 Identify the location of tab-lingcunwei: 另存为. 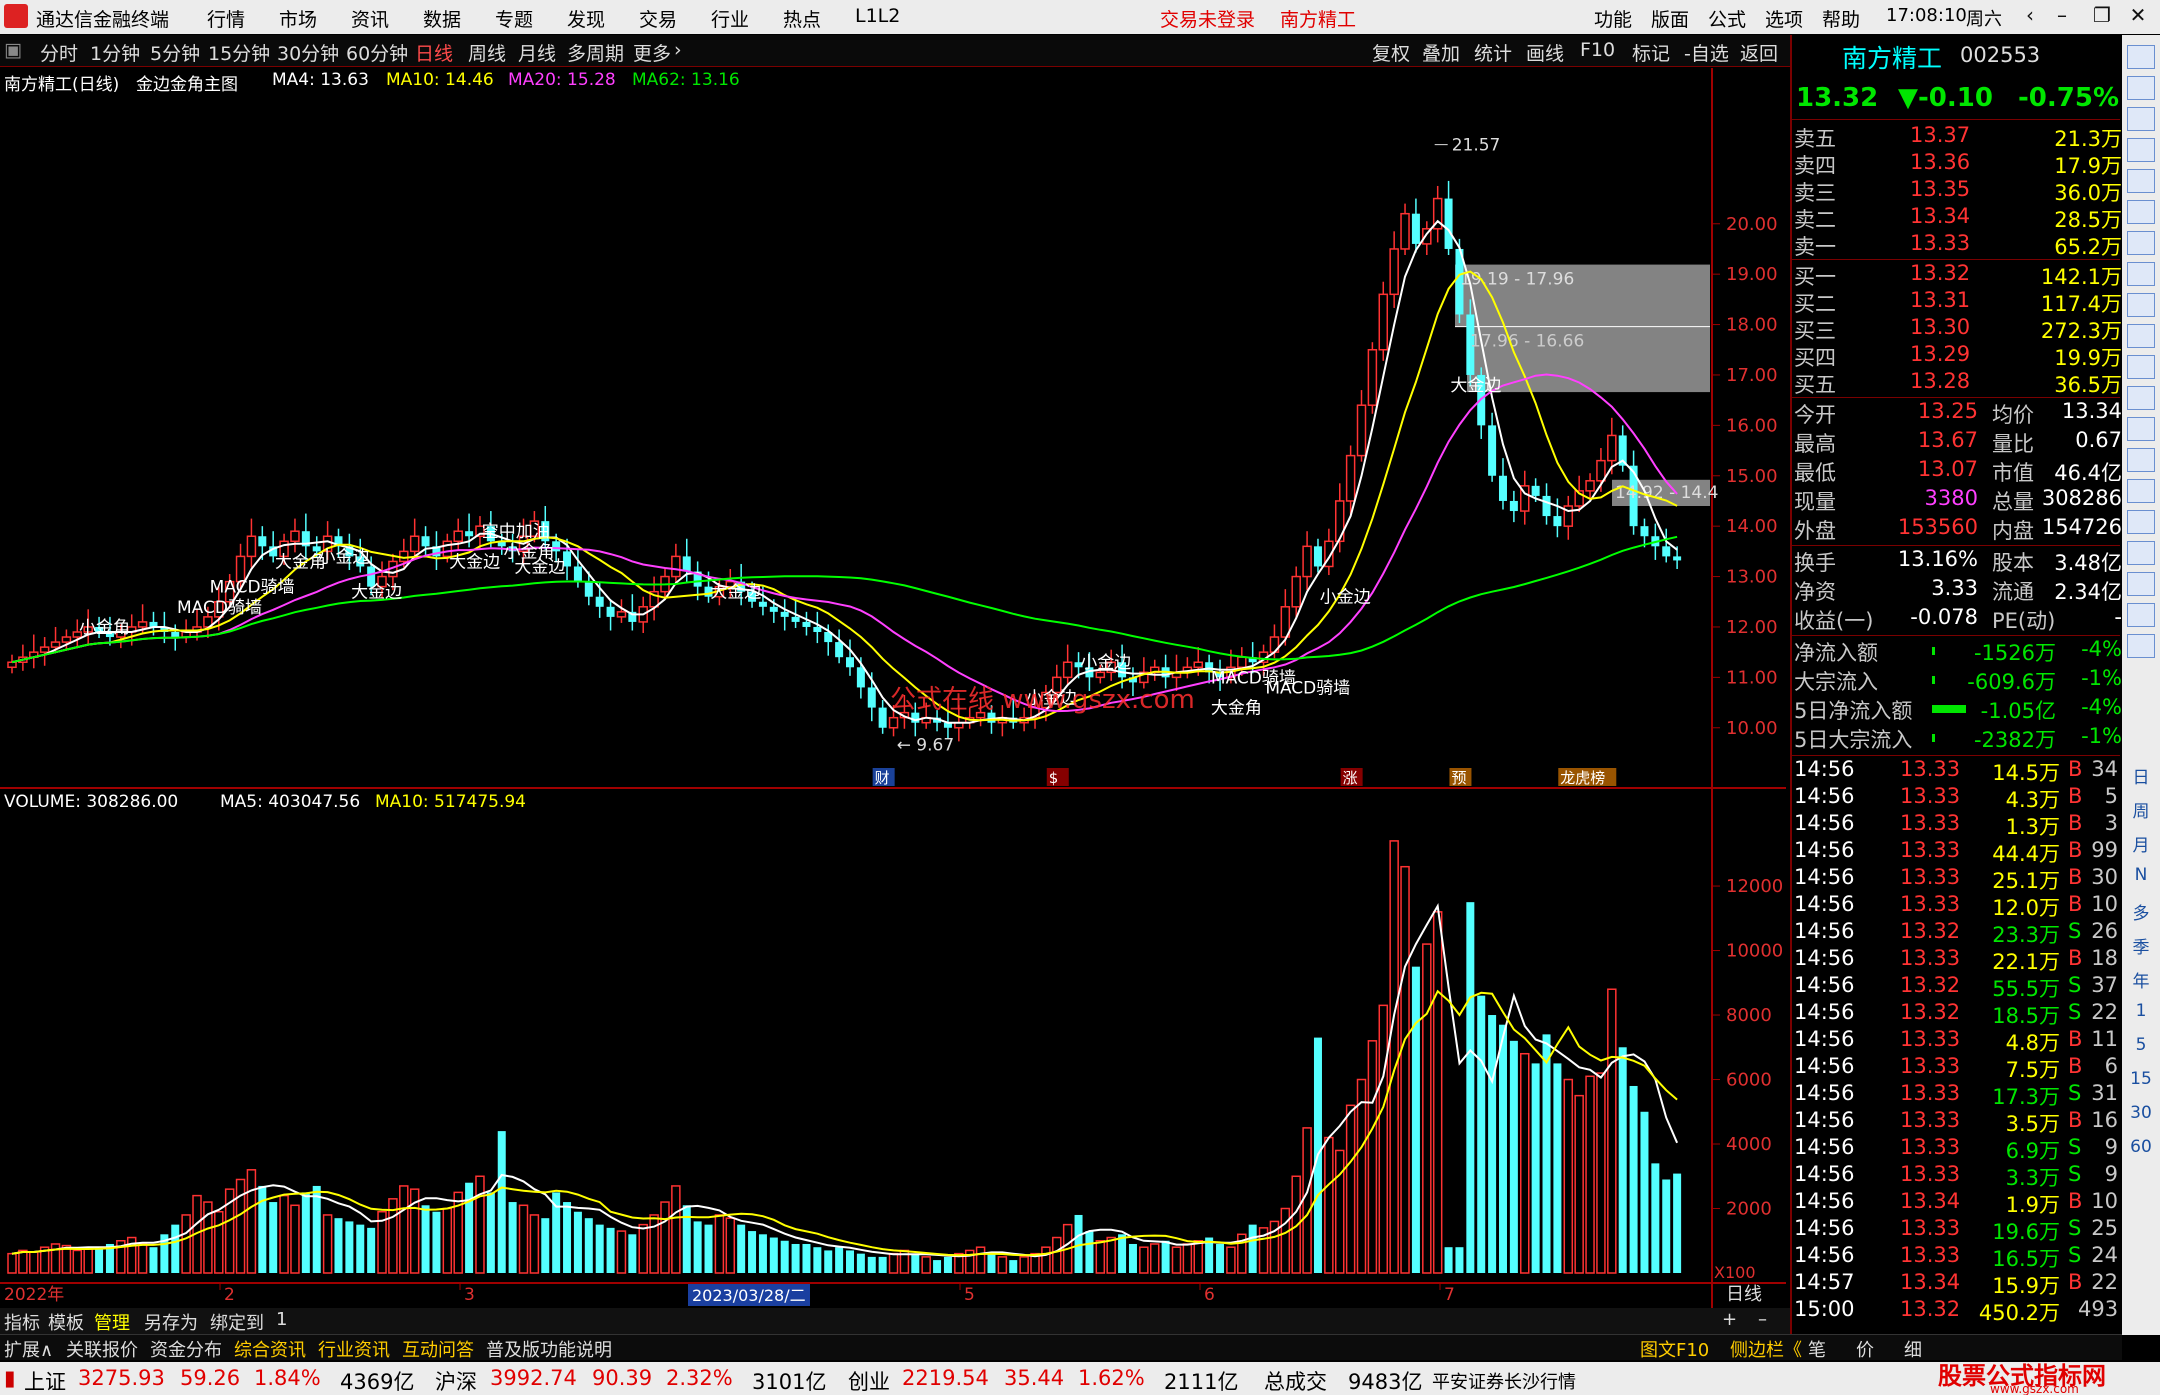
(171, 1322).